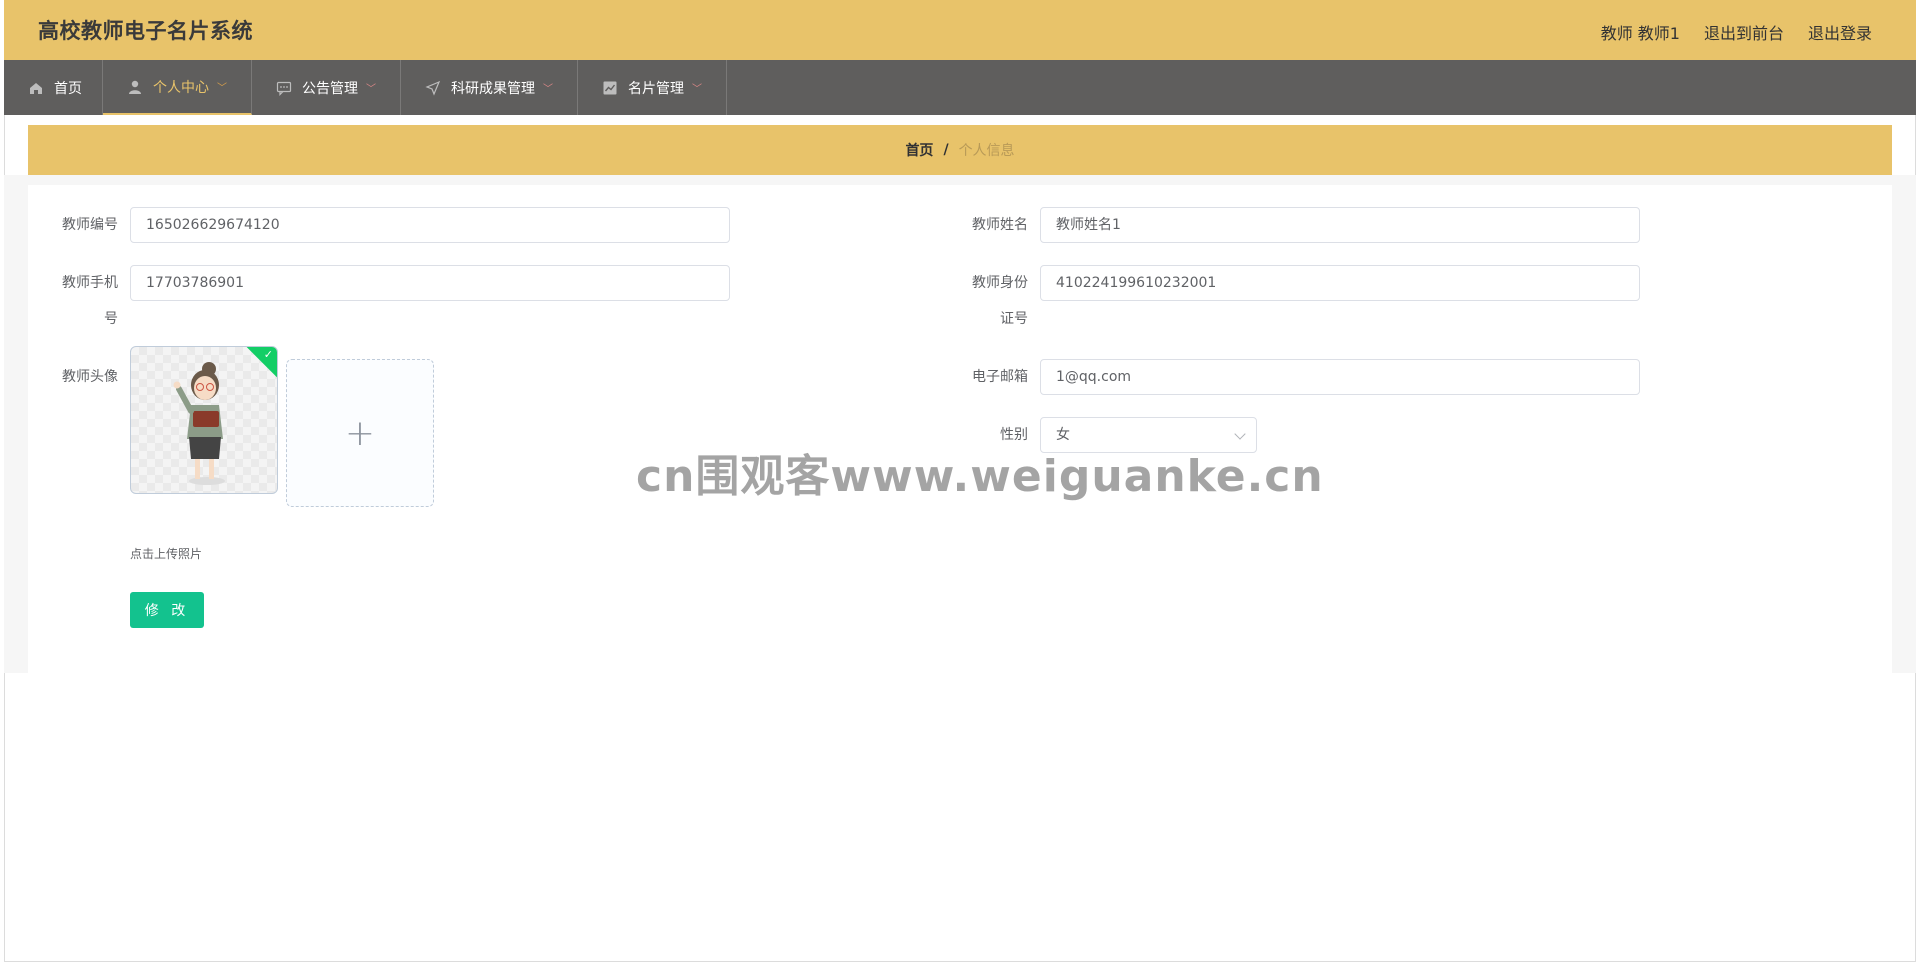  What do you see at coordinates (1000, 377) in the screenshot?
I see `email-label: 电子邮箱` at bounding box center [1000, 377].